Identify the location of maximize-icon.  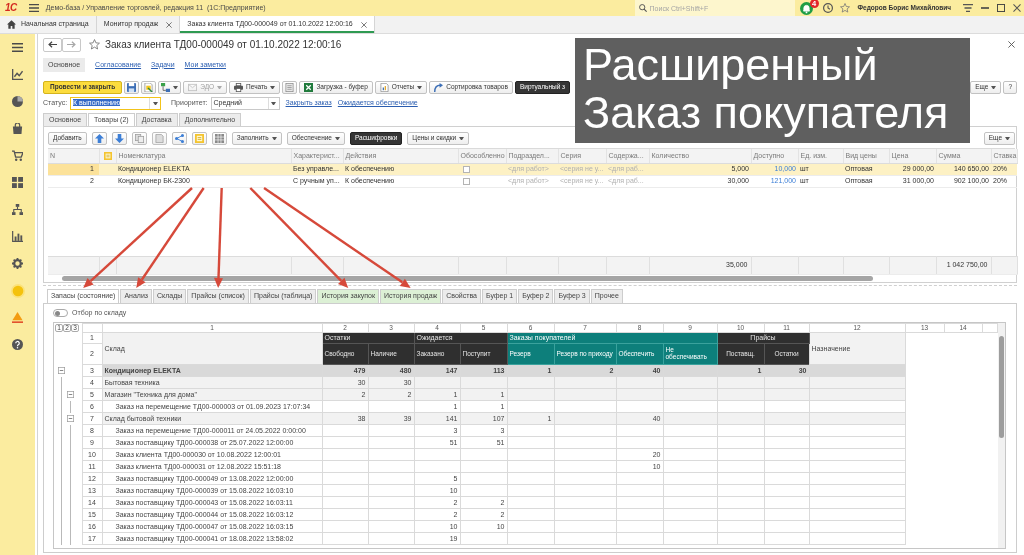
(1001, 8).